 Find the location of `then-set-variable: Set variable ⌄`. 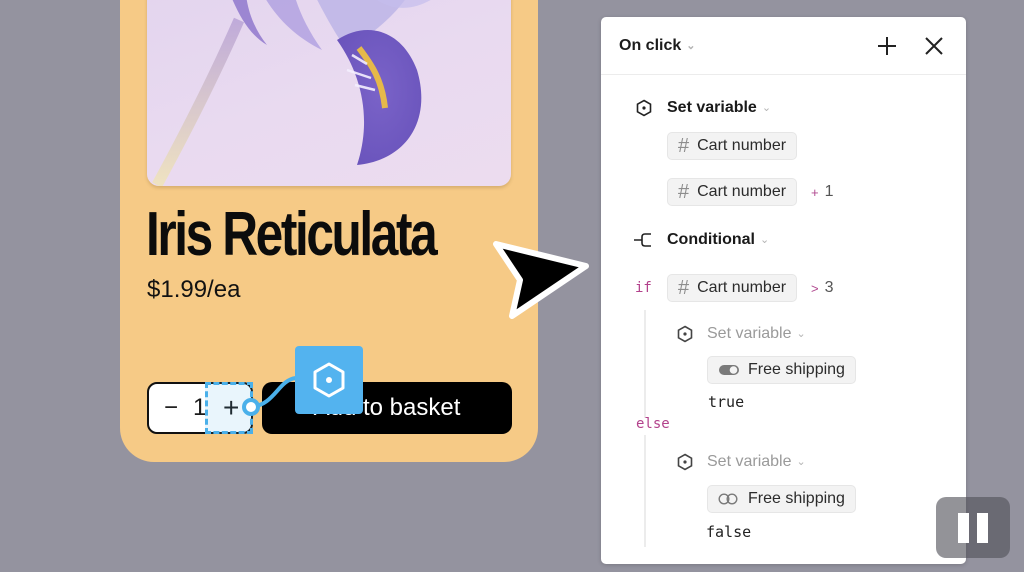

then-set-variable: Set variable ⌄ is located at coordinates (741, 334).